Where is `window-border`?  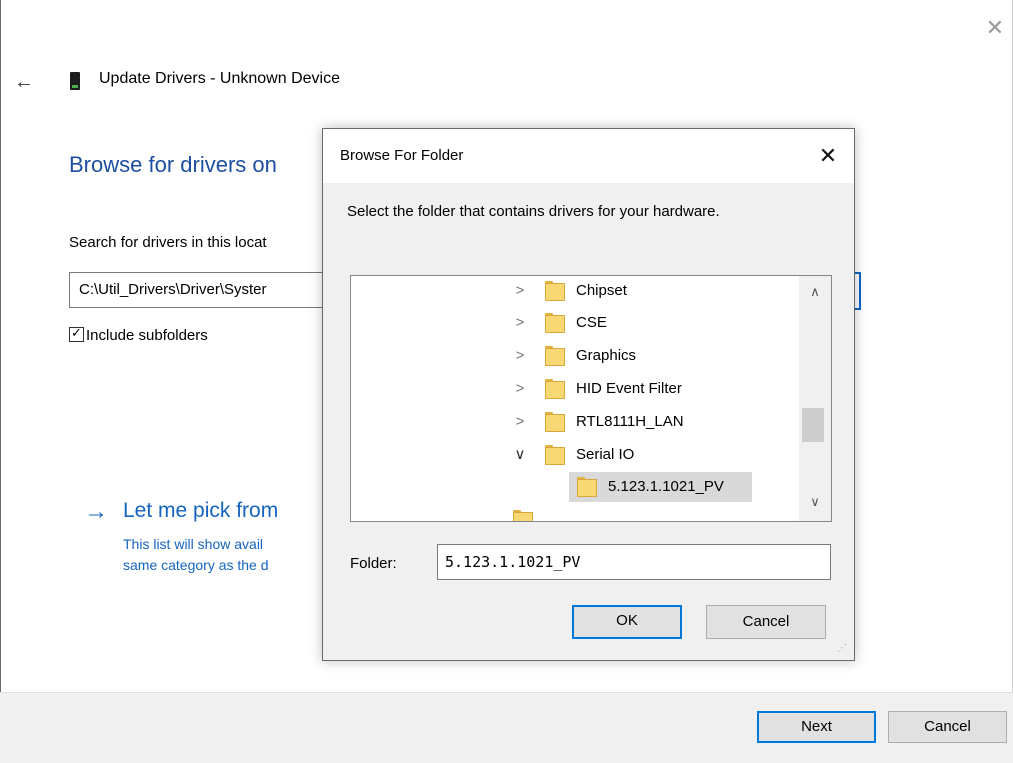 window-border is located at coordinates (0, 381).